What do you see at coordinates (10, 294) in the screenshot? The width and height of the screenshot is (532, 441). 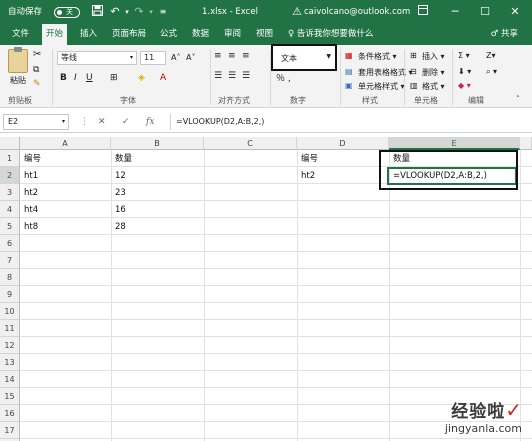 I see `row-header: 9` at bounding box center [10, 294].